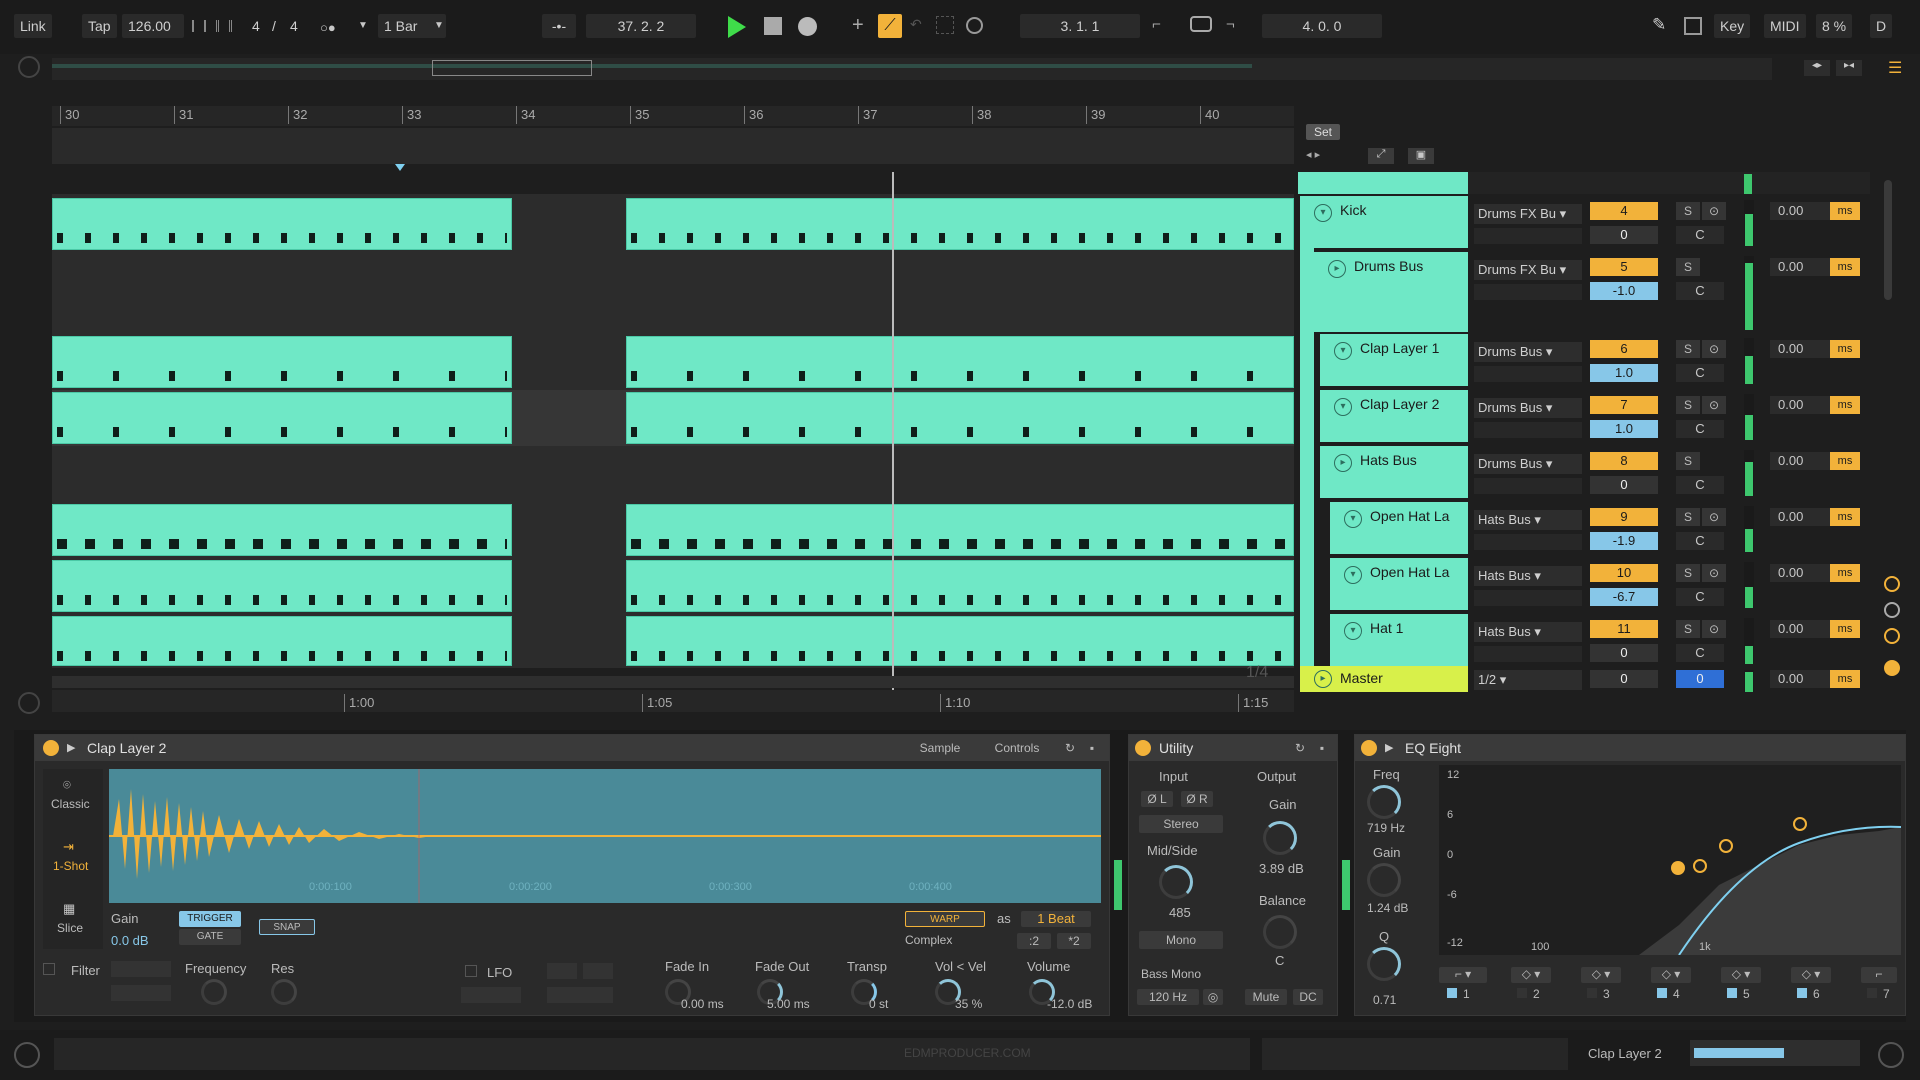  I want to click on snap-button: SNAP, so click(287, 927).